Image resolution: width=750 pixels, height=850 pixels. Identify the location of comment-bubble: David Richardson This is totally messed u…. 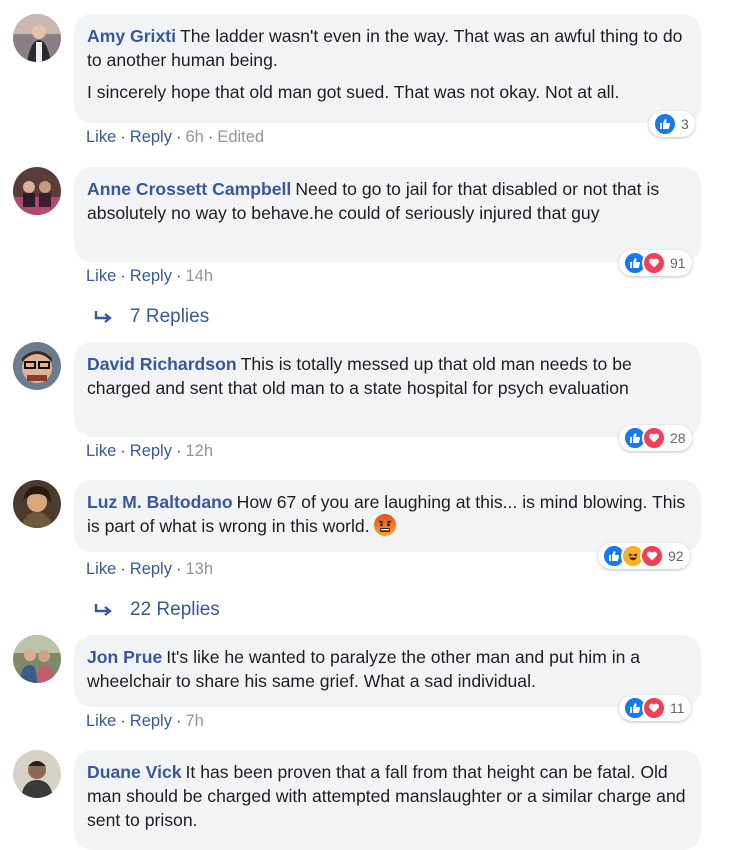
(387, 389).